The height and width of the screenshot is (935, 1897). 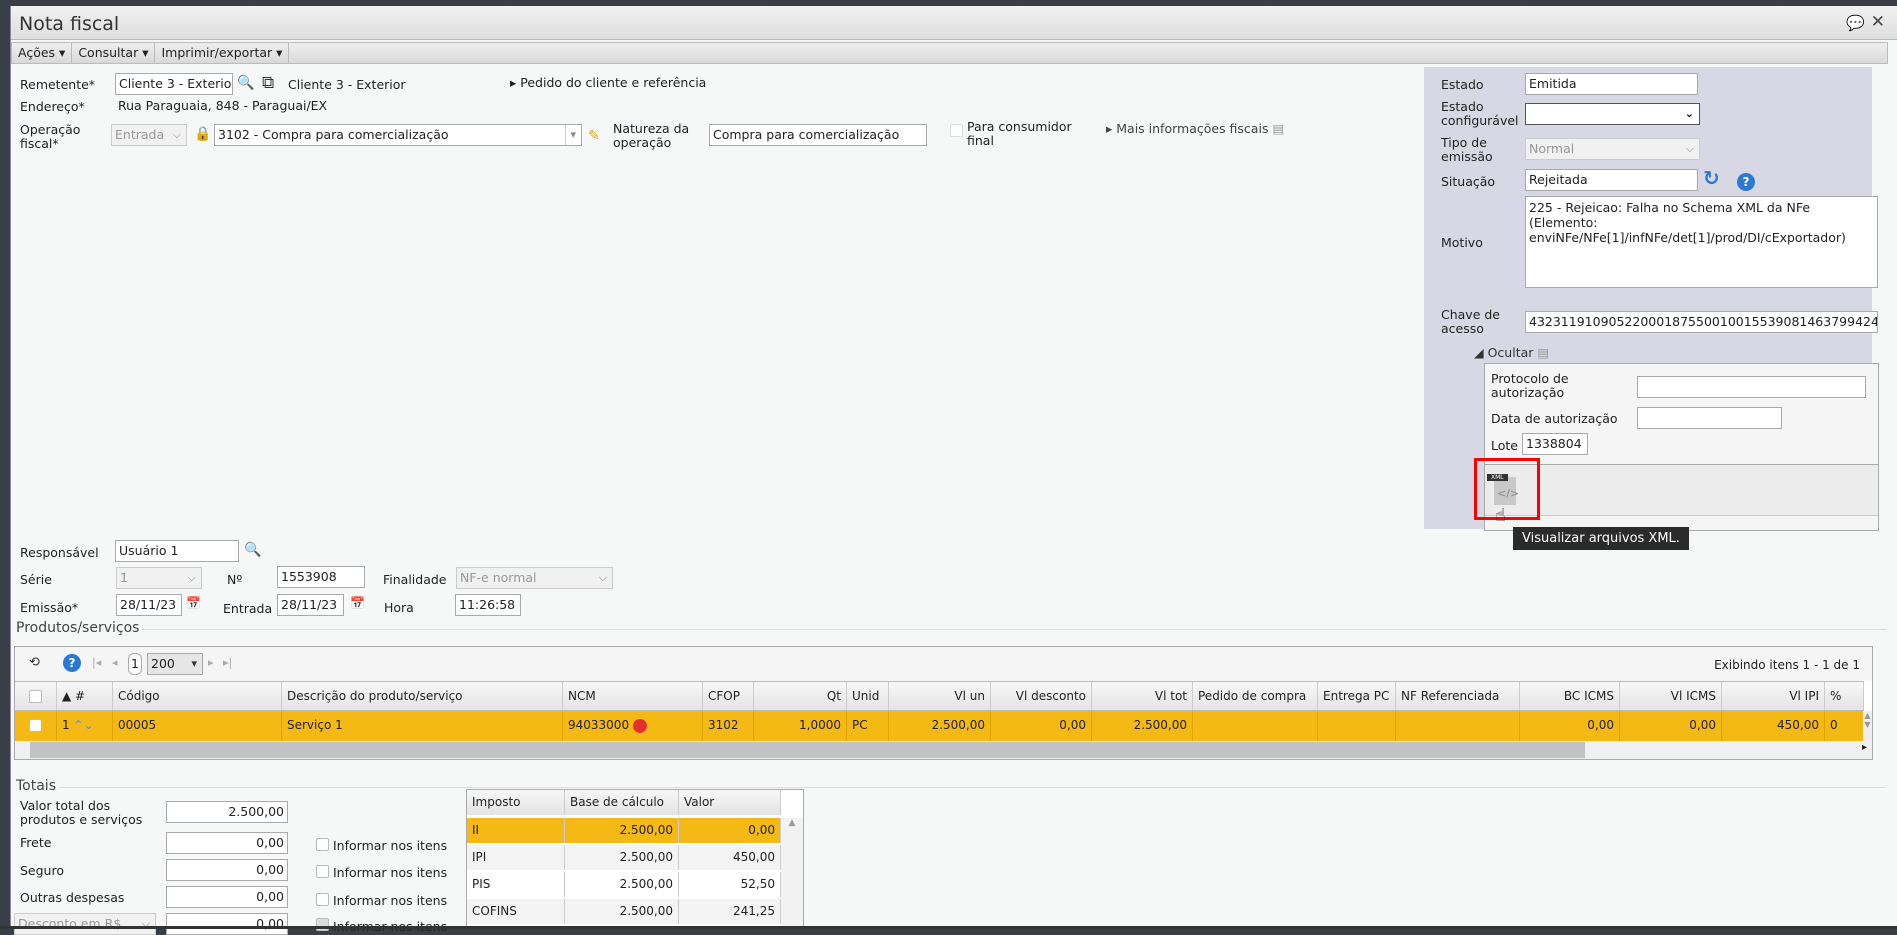 What do you see at coordinates (1671, 696) in the screenshot?
I see `column-header: Vl ICMS` at bounding box center [1671, 696].